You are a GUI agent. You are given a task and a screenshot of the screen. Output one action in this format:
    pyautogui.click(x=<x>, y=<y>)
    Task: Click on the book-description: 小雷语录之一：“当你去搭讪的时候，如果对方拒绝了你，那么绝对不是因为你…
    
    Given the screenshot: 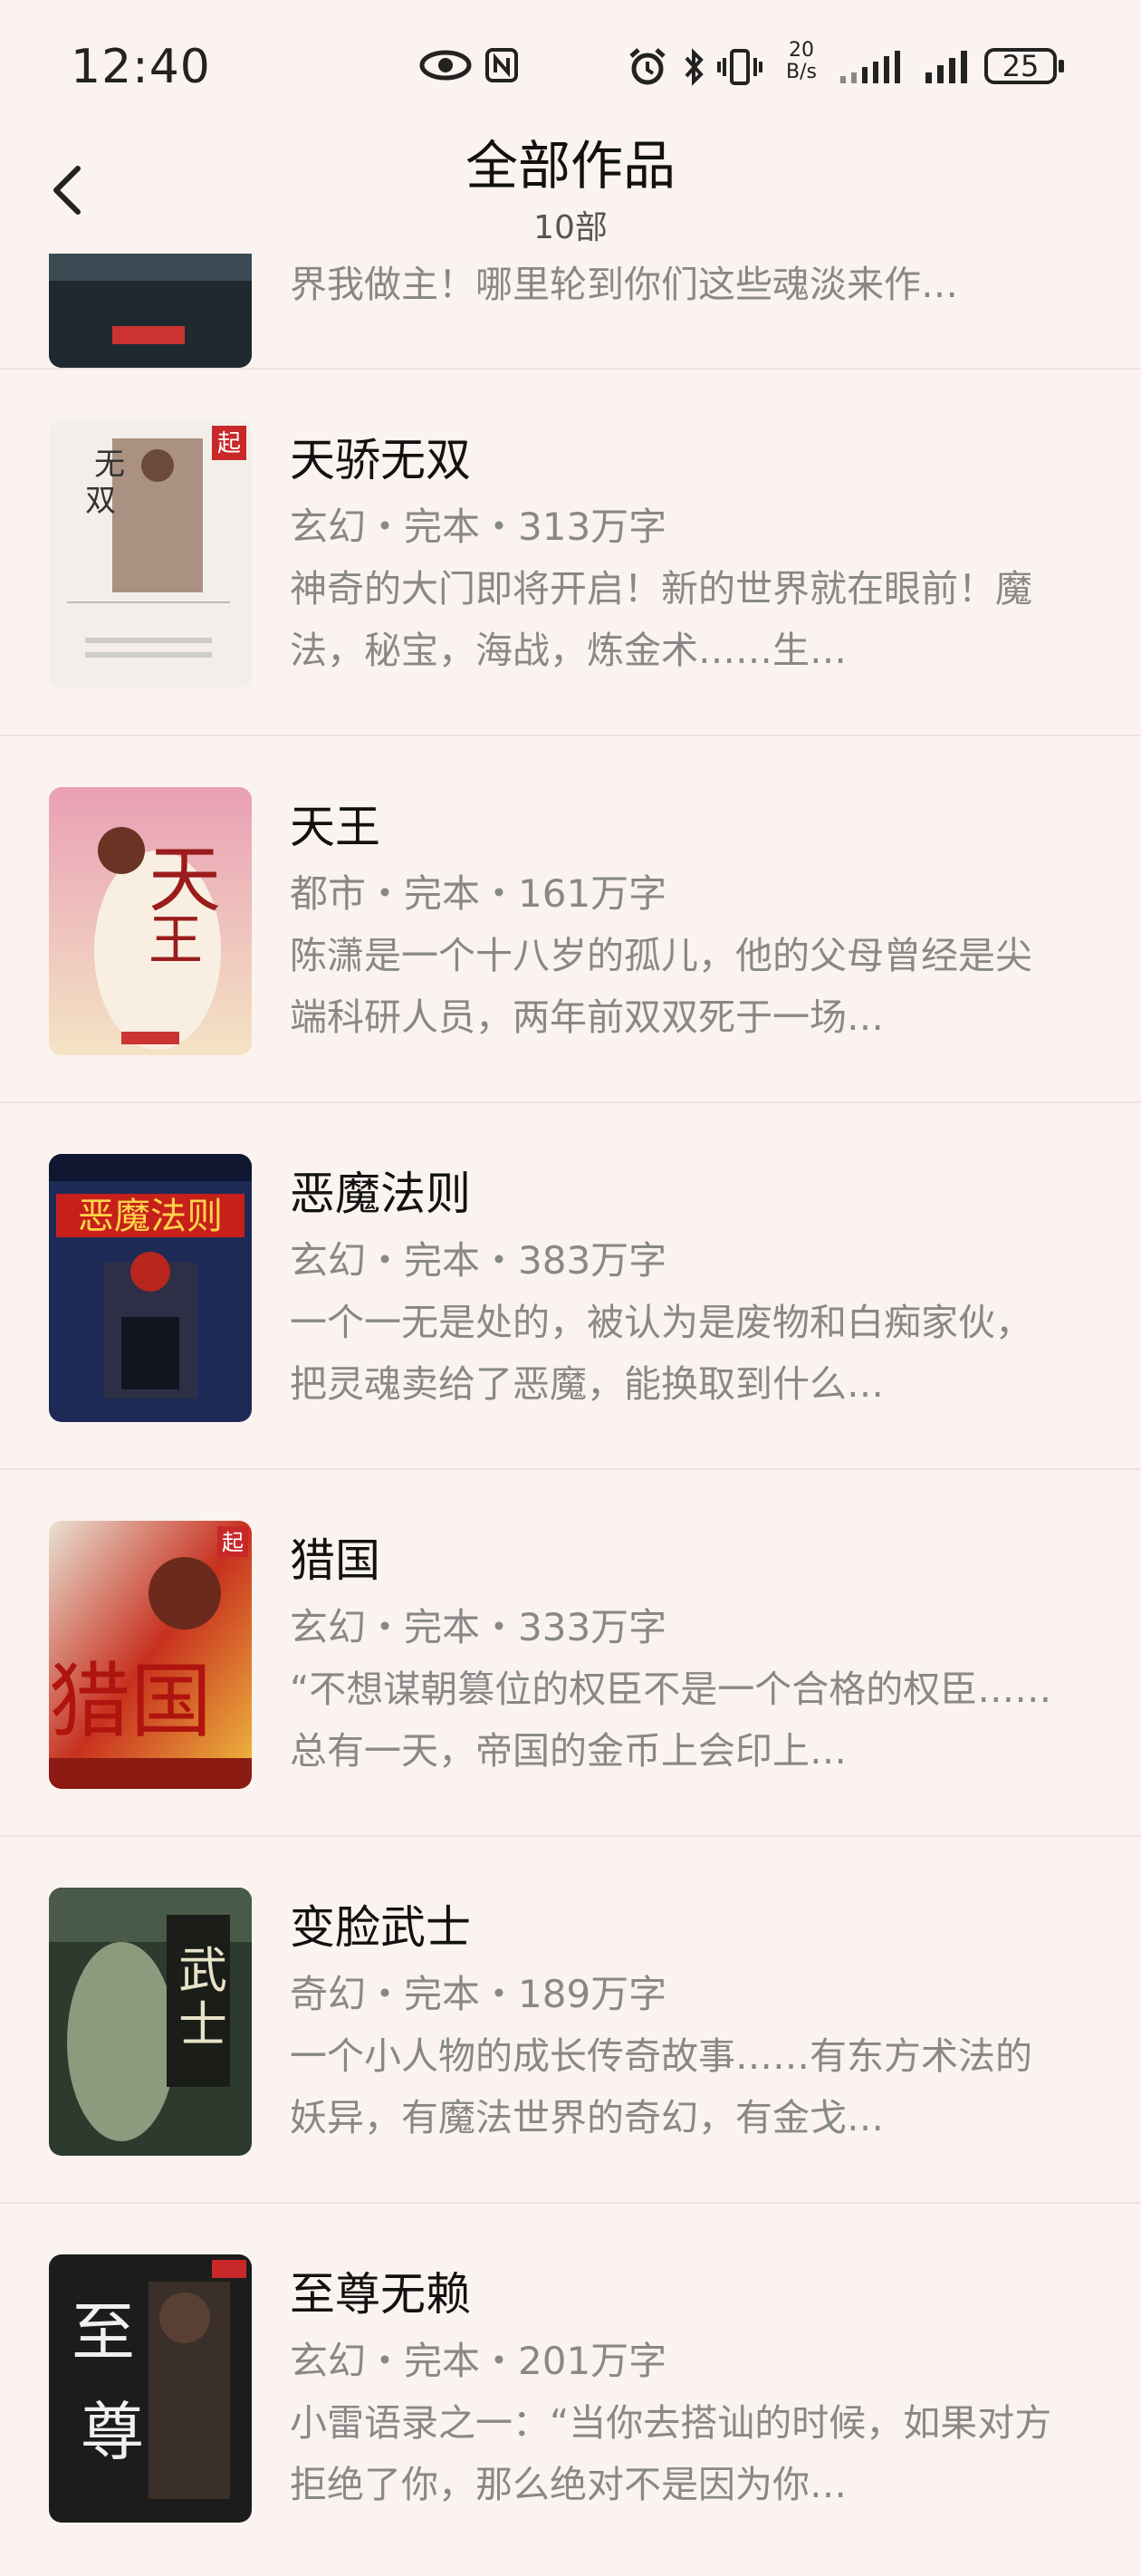 What is the action you would take?
    pyautogui.click(x=671, y=2453)
    